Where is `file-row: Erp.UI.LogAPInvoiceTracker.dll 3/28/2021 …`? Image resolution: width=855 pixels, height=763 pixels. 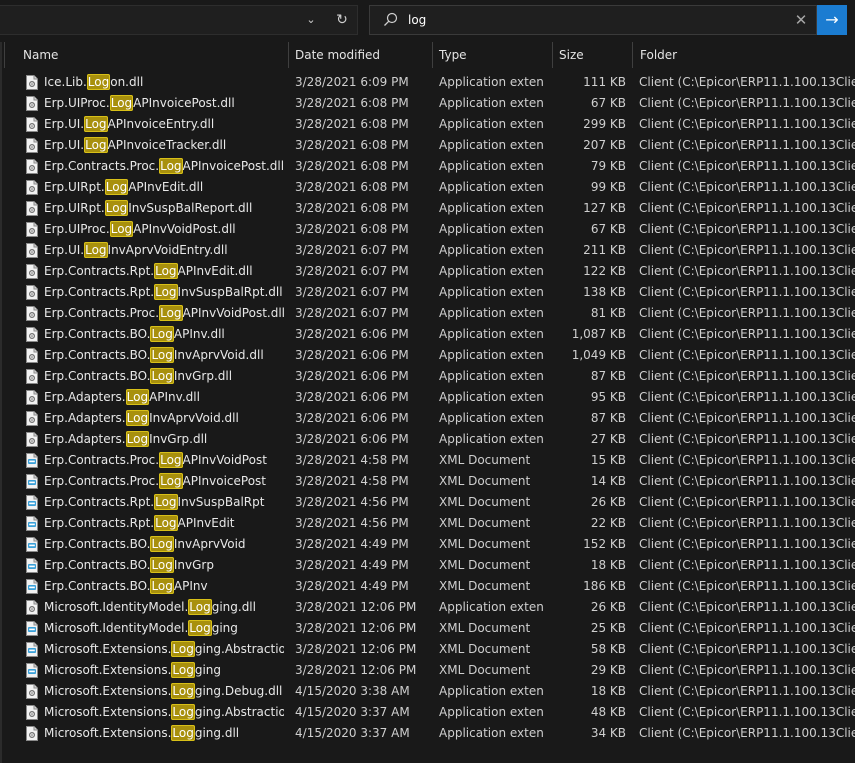
file-row: Erp.UI.LogAPInvoiceTracker.dll 3/28/2021 … is located at coordinates (427, 145).